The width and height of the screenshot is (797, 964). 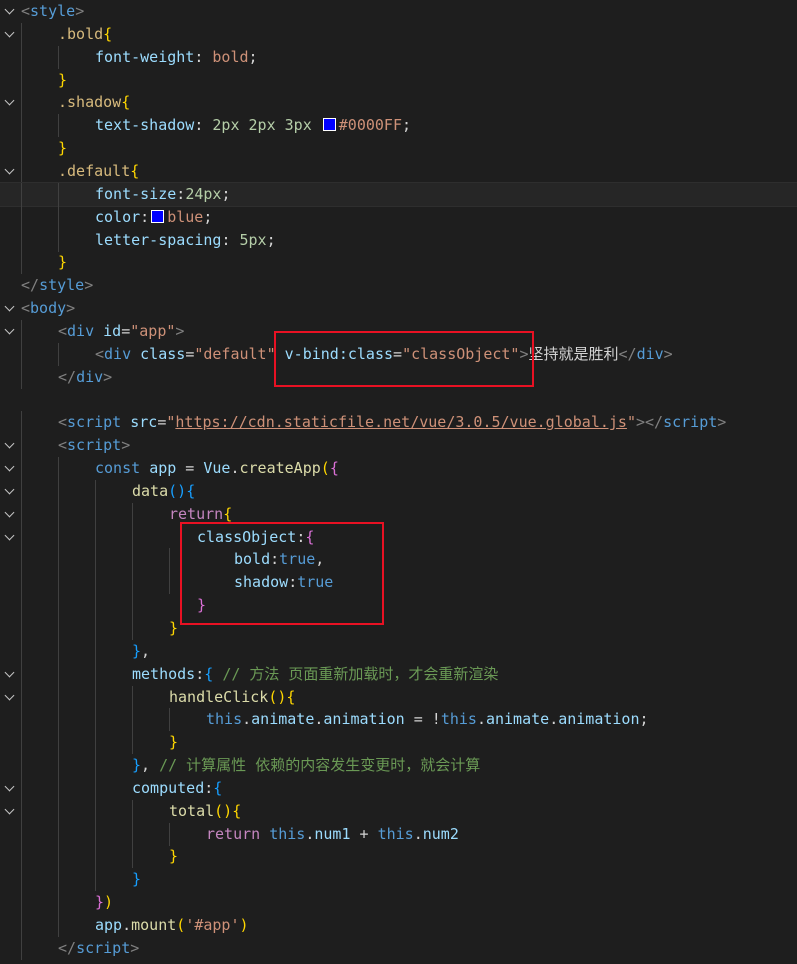 What do you see at coordinates (398, 102) in the screenshot?
I see `code-line: .shadow{` at bounding box center [398, 102].